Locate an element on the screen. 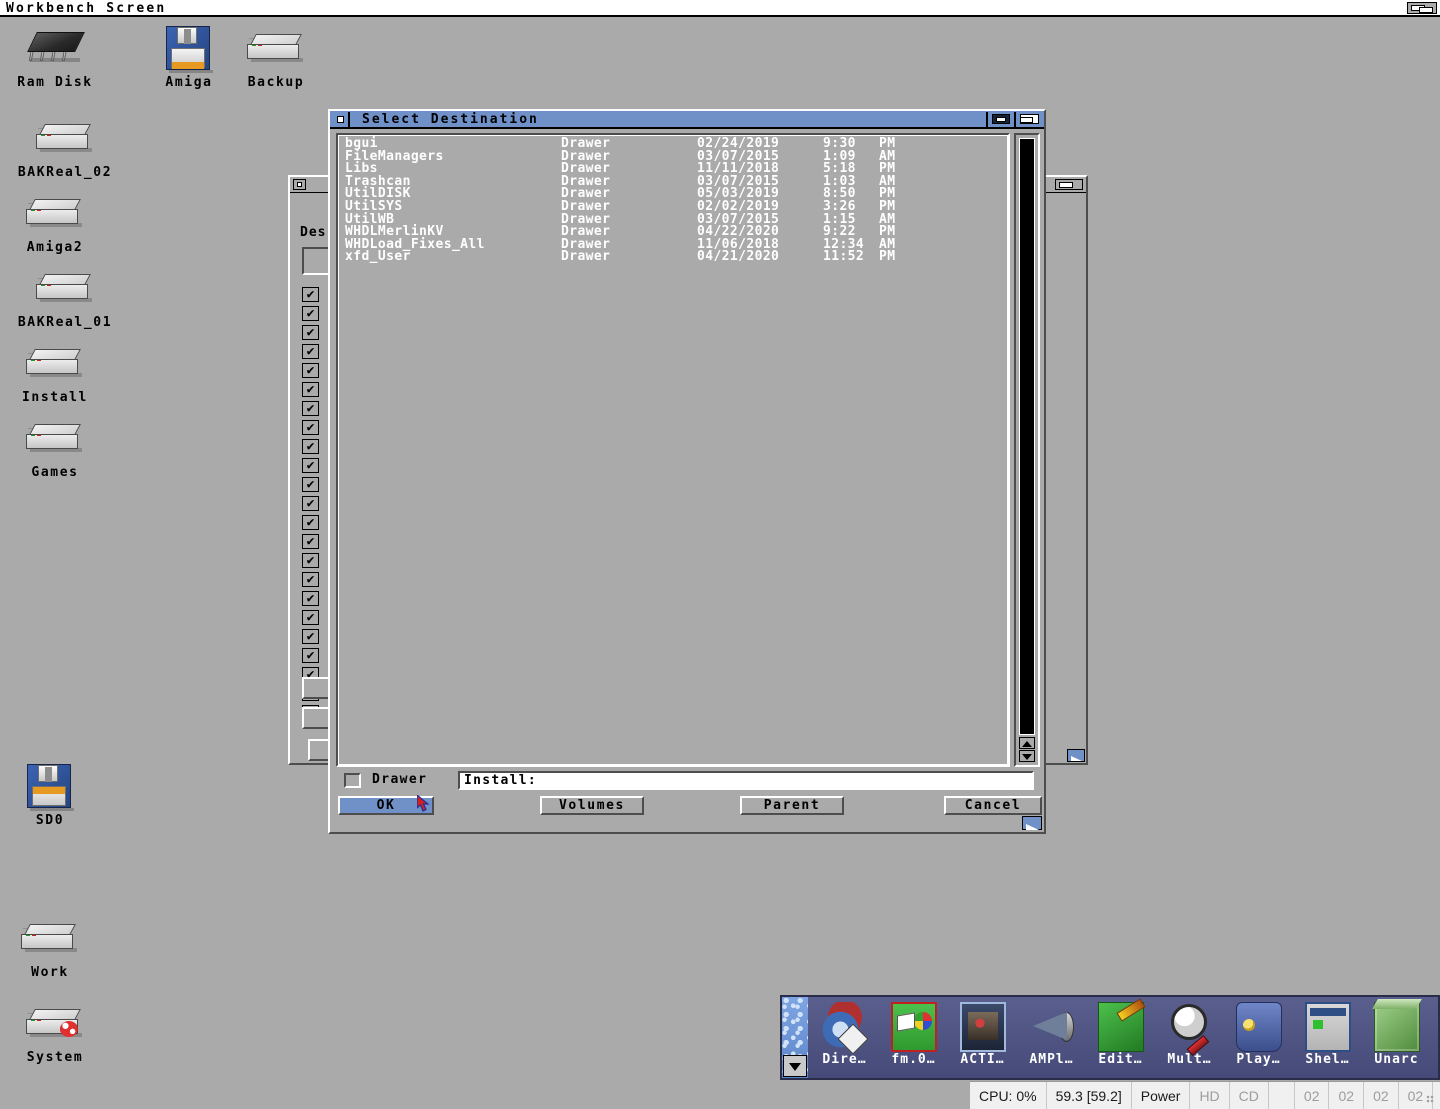  drawer-checkbox is located at coordinates (352, 780).